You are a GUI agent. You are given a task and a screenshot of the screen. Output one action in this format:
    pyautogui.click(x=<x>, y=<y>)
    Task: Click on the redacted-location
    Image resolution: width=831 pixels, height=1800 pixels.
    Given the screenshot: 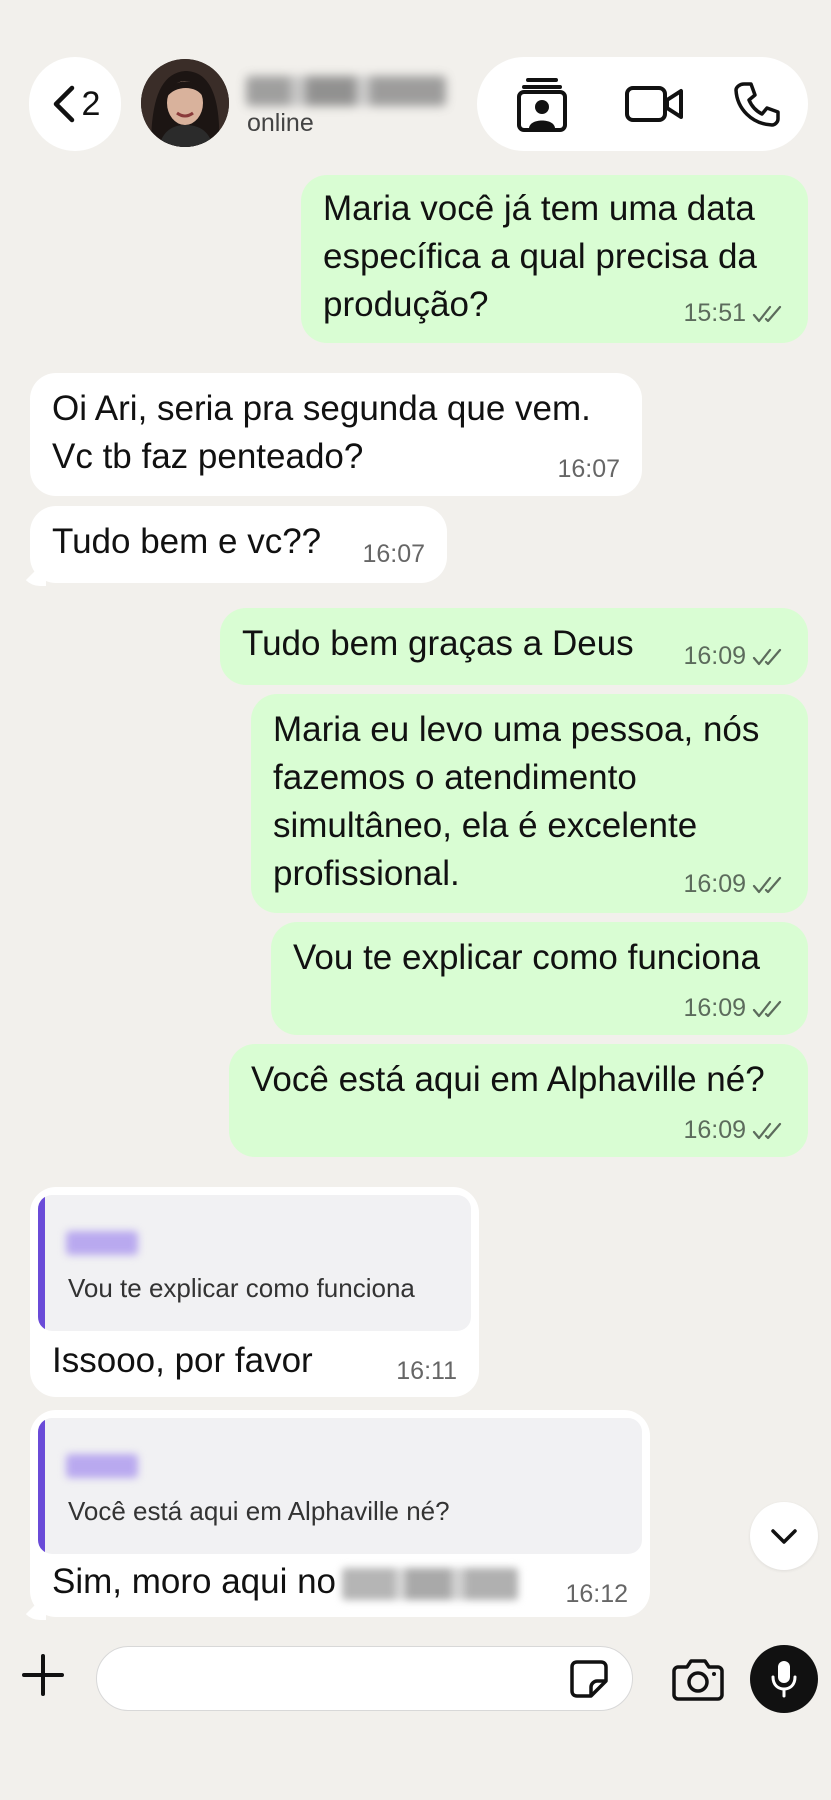 What is the action you would take?
    pyautogui.click(x=430, y=1583)
    